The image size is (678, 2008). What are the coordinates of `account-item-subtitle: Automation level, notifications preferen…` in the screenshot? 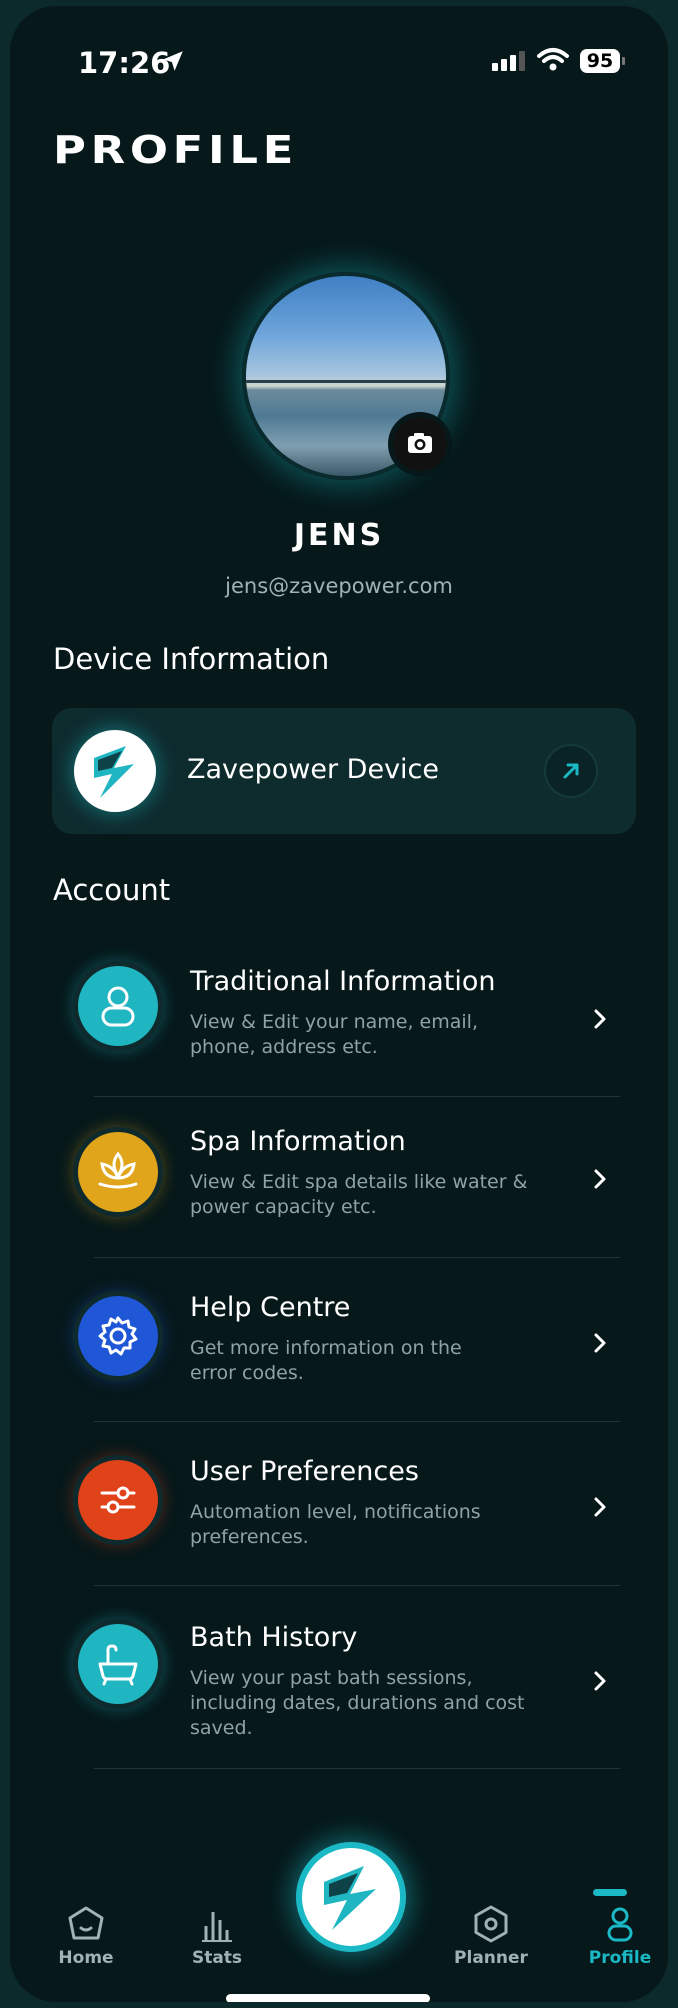 It's located at (375, 1525).